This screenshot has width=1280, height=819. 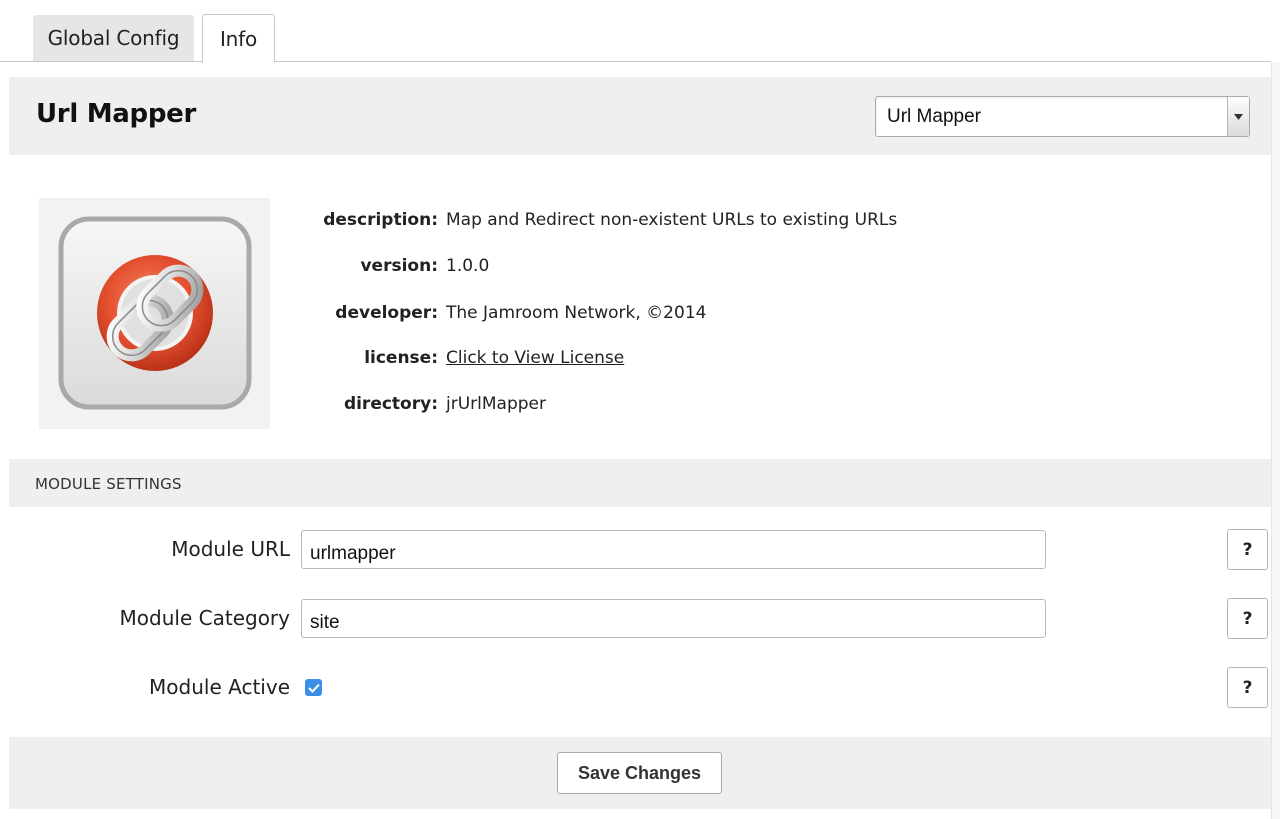 What do you see at coordinates (496, 404) in the screenshot?
I see `directory-value: jrUrlMapper` at bounding box center [496, 404].